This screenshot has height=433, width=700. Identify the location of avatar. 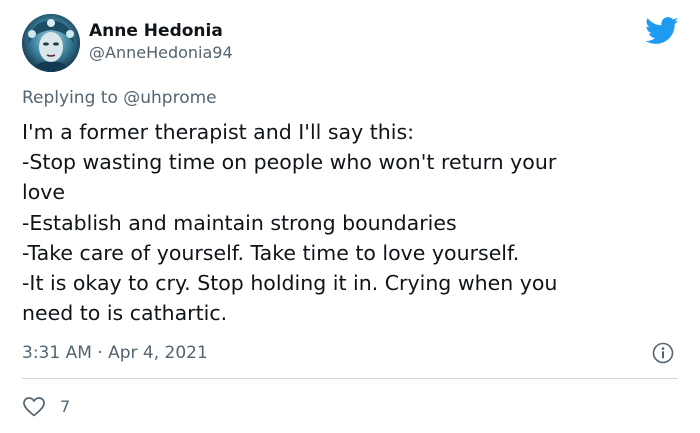
(51, 43).